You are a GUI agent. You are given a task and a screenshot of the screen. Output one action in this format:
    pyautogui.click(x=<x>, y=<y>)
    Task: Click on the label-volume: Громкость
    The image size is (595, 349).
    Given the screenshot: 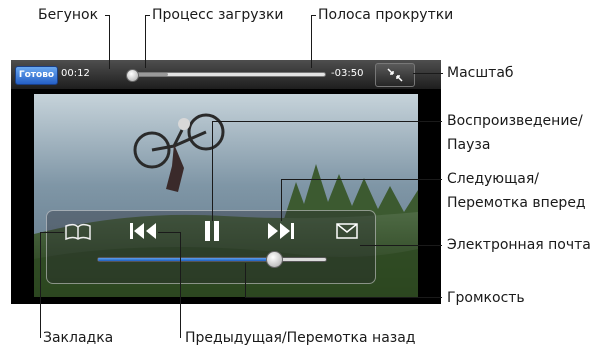 What is the action you would take?
    pyautogui.click(x=486, y=298)
    